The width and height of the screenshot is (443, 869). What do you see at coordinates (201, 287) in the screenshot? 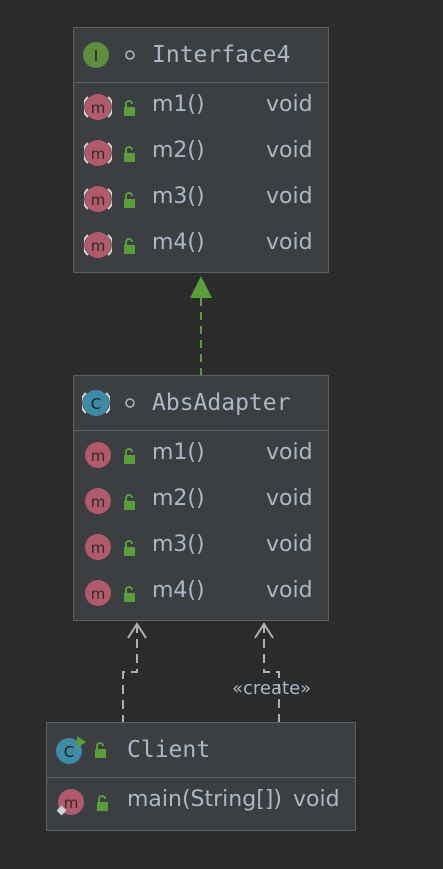
I see `implements-arrowhead` at bounding box center [201, 287].